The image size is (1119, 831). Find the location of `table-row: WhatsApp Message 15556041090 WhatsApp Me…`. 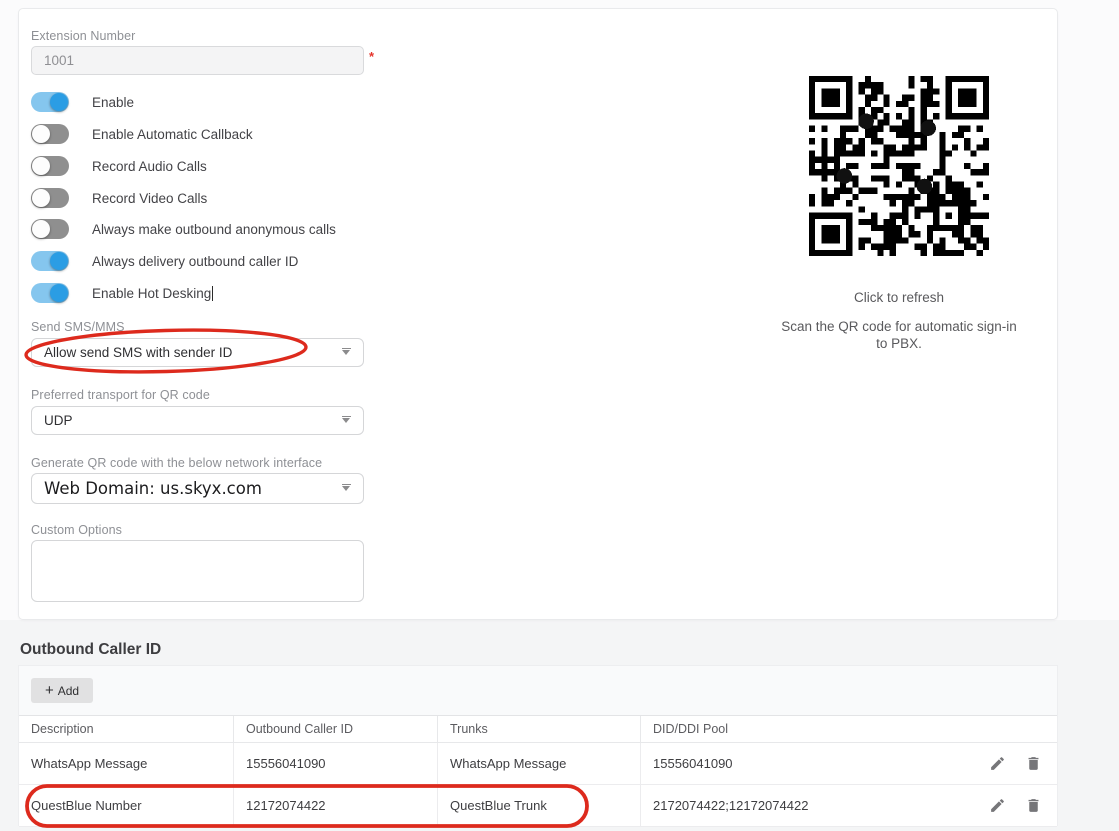

table-row: WhatsApp Message 15556041090 WhatsApp Me… is located at coordinates (538, 764).